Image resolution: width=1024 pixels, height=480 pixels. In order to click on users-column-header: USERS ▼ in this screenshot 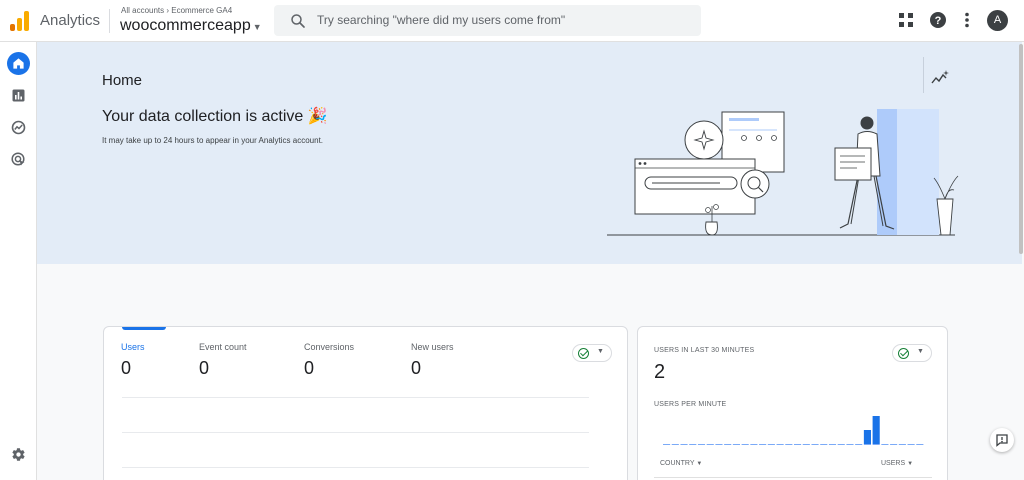, I will do `click(897, 463)`.